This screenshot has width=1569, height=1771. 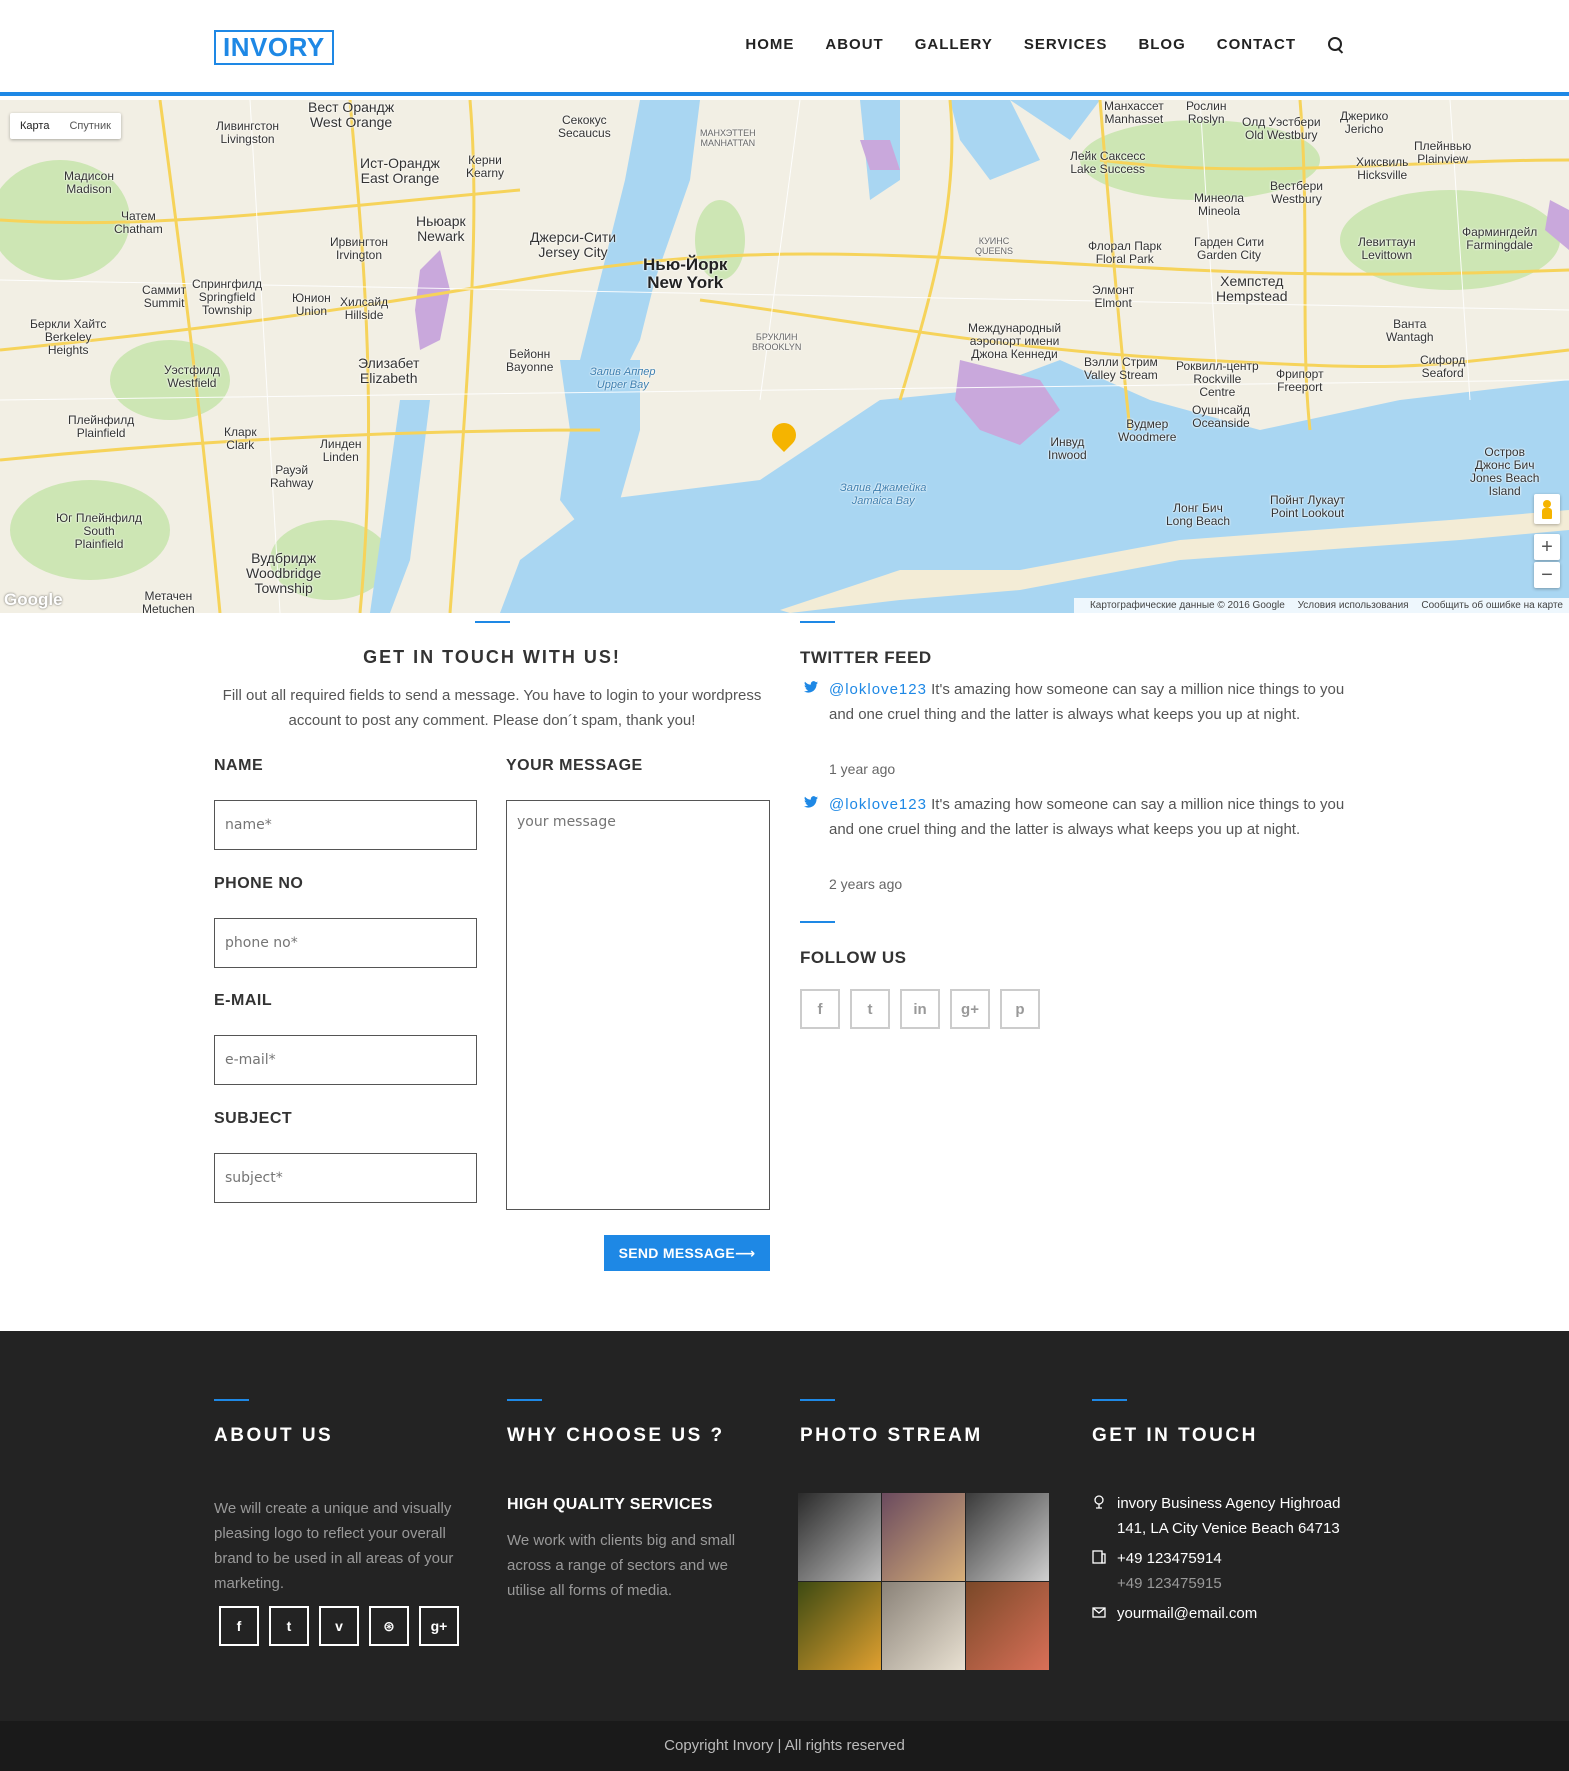 I want to click on phone-input, so click(x=345, y=943).